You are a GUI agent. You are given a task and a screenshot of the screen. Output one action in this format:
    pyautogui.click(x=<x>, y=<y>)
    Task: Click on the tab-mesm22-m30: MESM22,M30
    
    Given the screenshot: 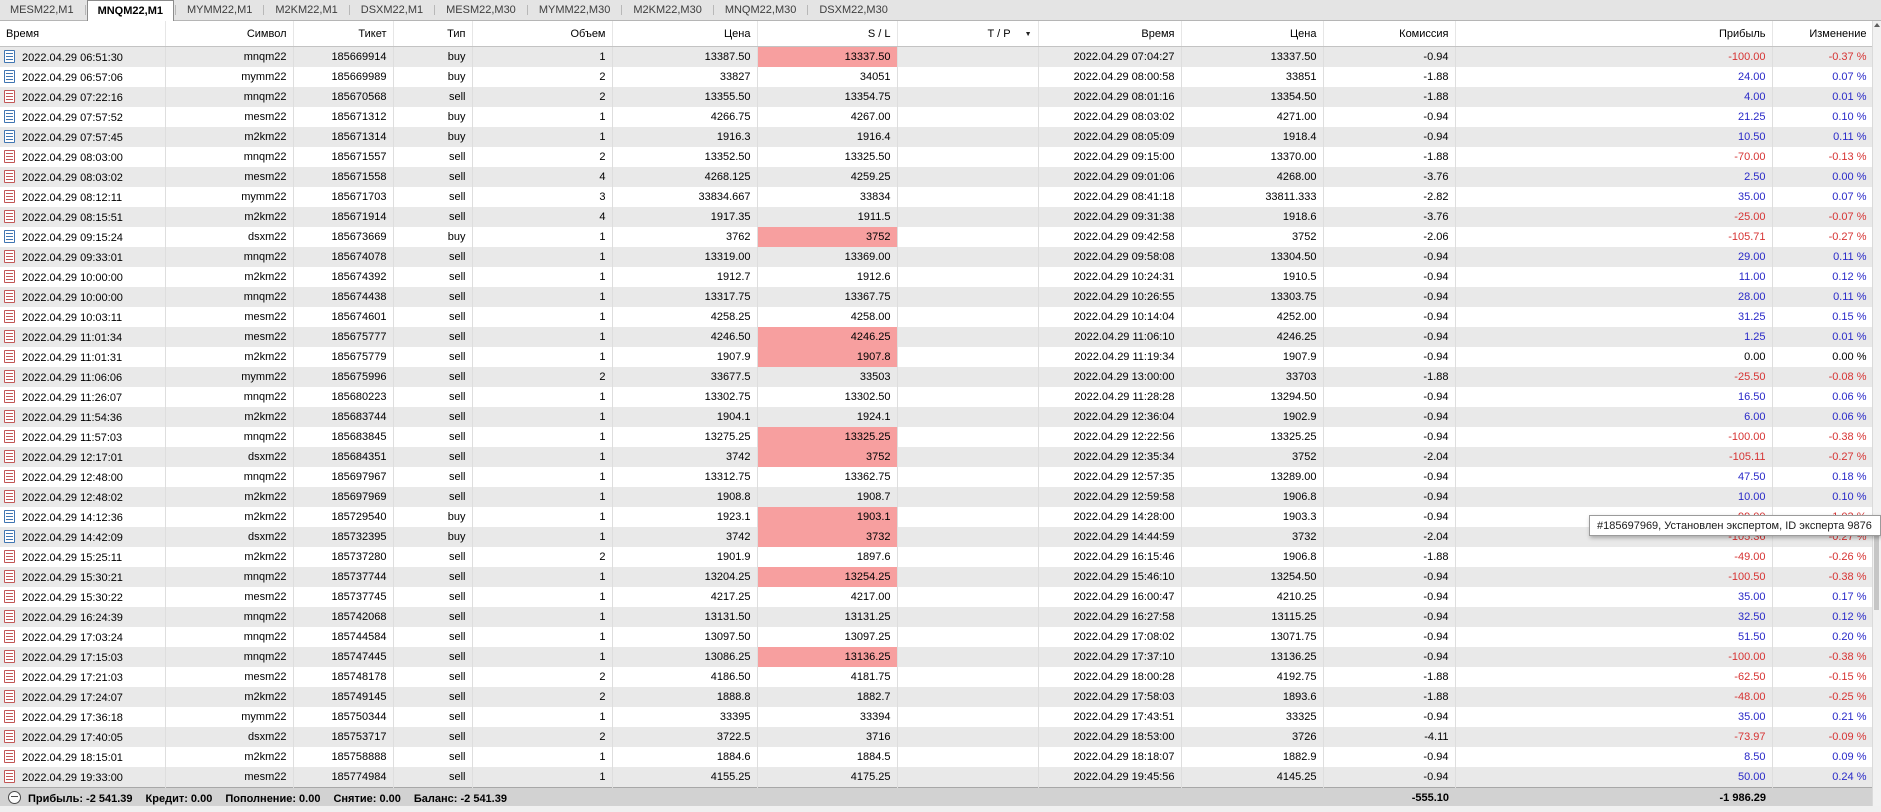 What is the action you would take?
    pyautogui.click(x=481, y=10)
    